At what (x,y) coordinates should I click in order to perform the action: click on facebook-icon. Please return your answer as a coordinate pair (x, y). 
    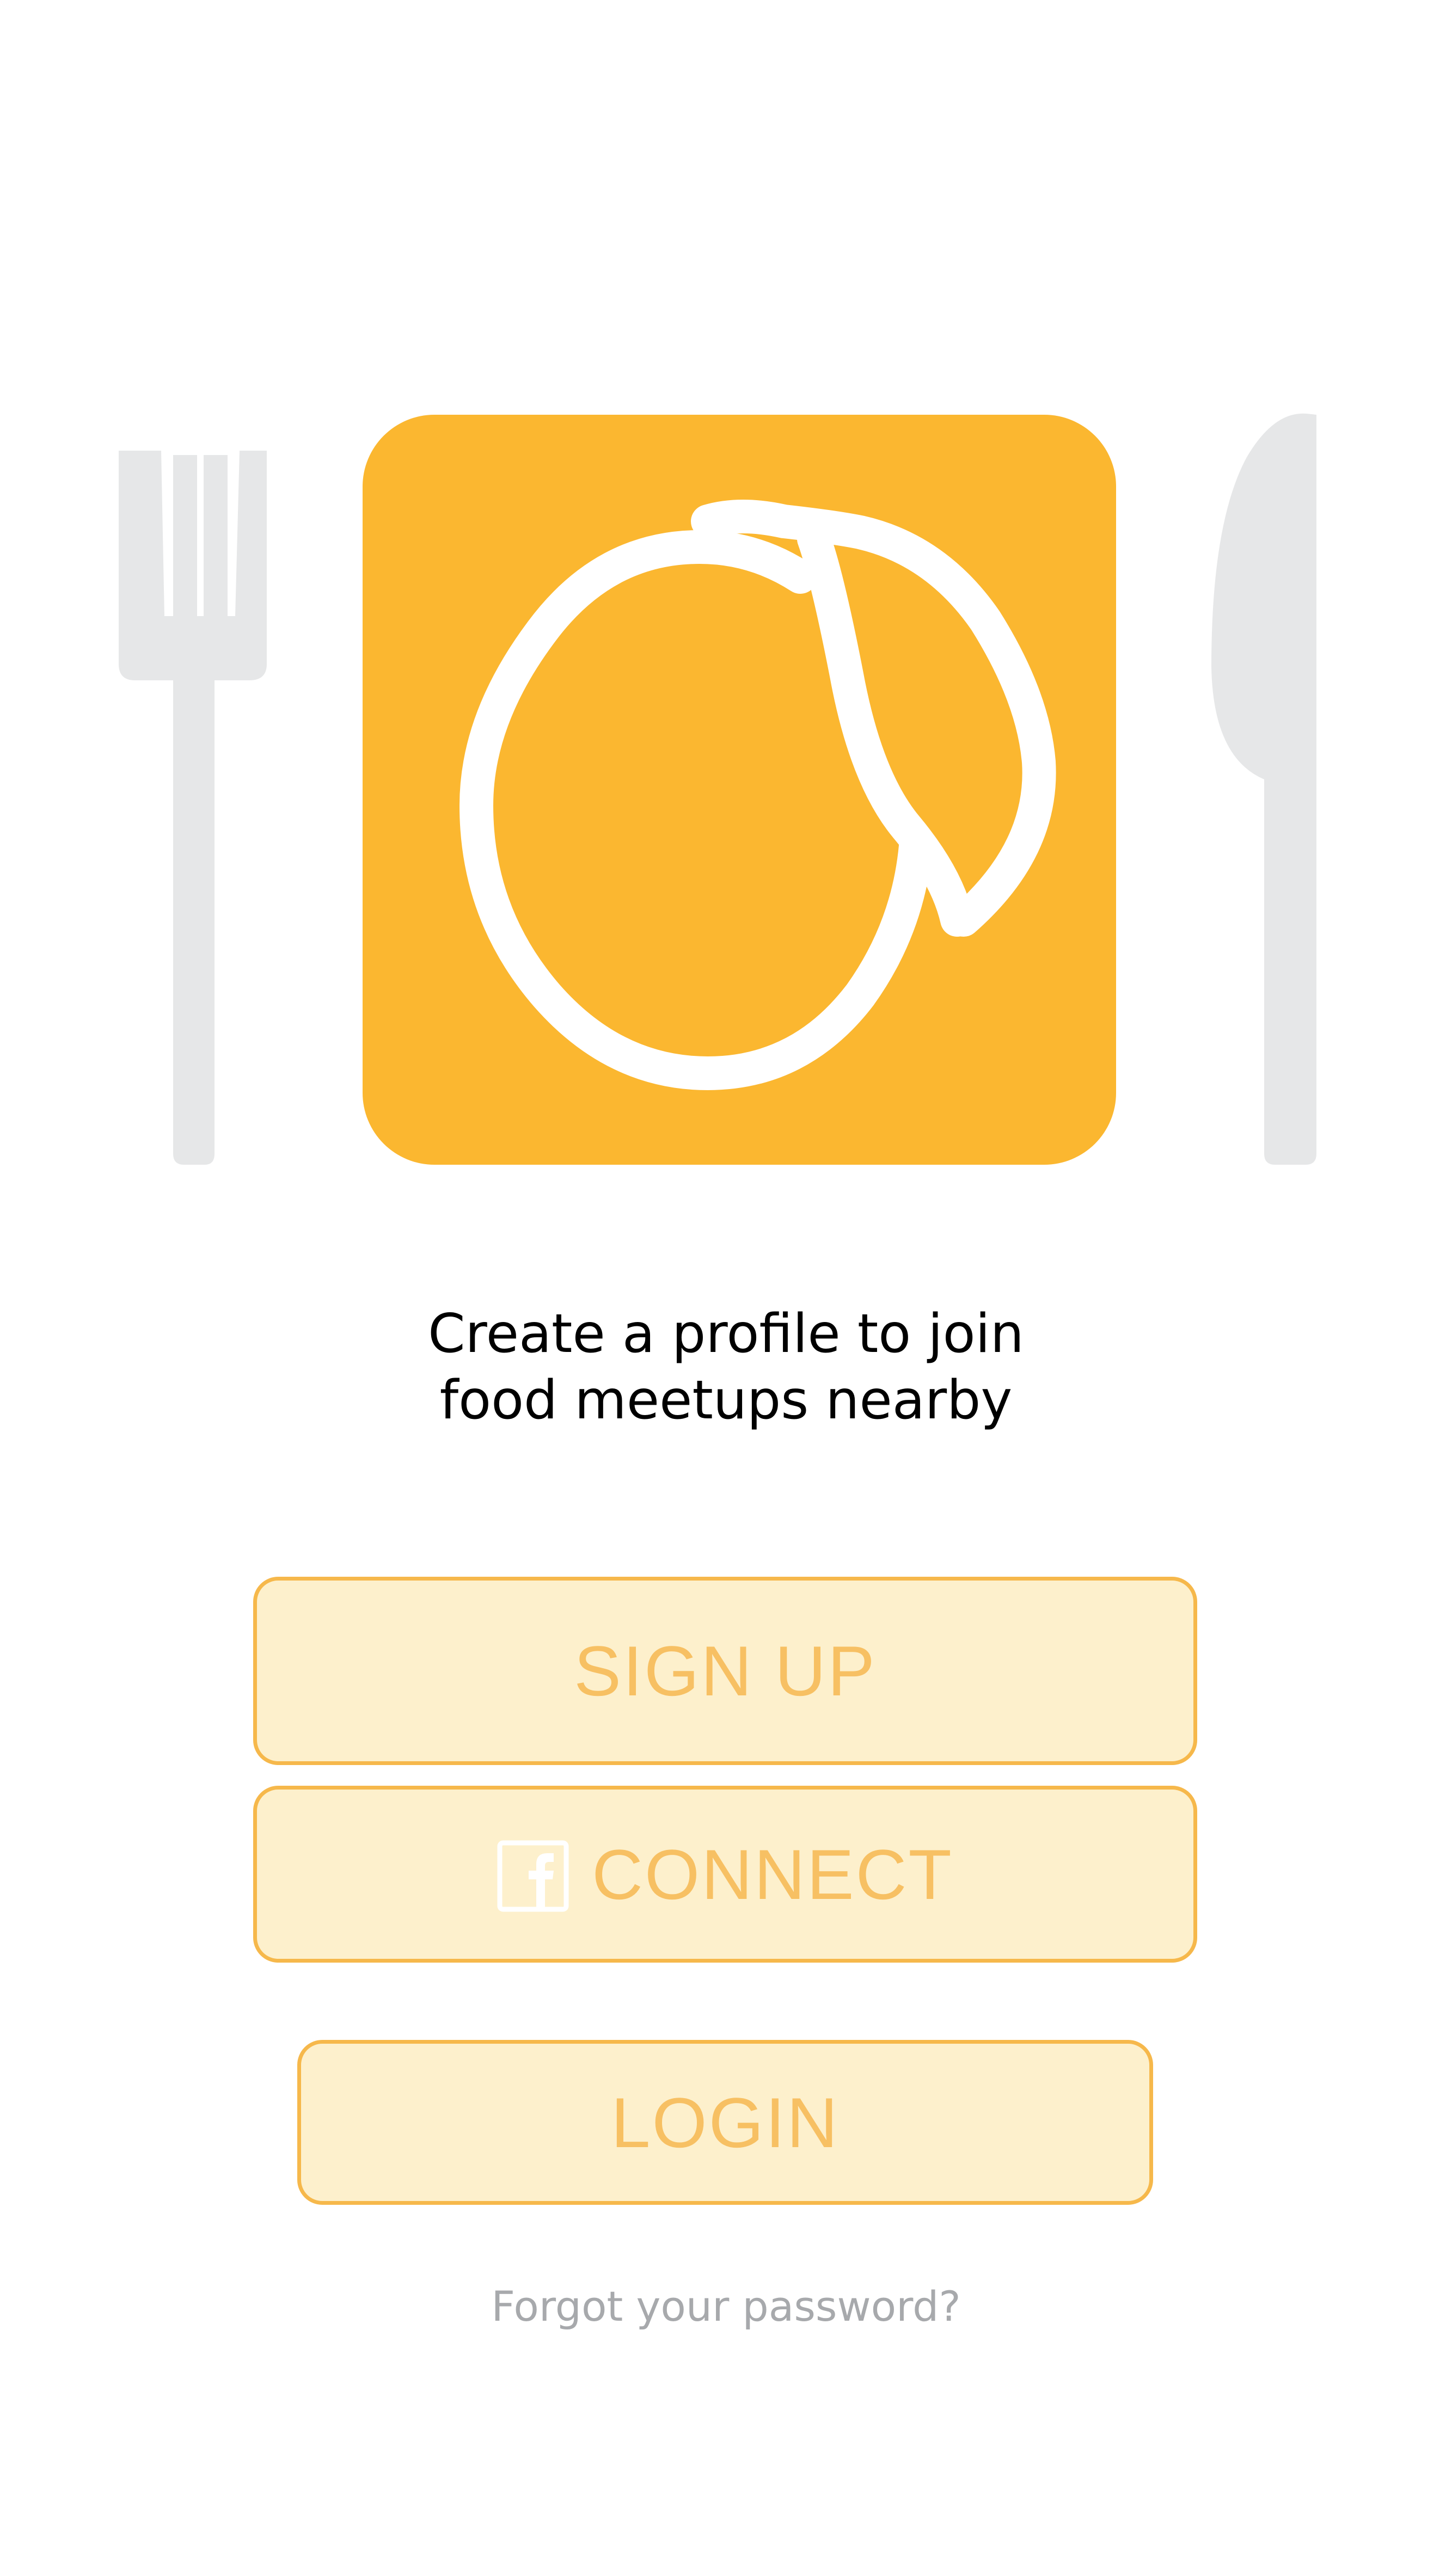
    Looking at the image, I should click on (533, 1876).